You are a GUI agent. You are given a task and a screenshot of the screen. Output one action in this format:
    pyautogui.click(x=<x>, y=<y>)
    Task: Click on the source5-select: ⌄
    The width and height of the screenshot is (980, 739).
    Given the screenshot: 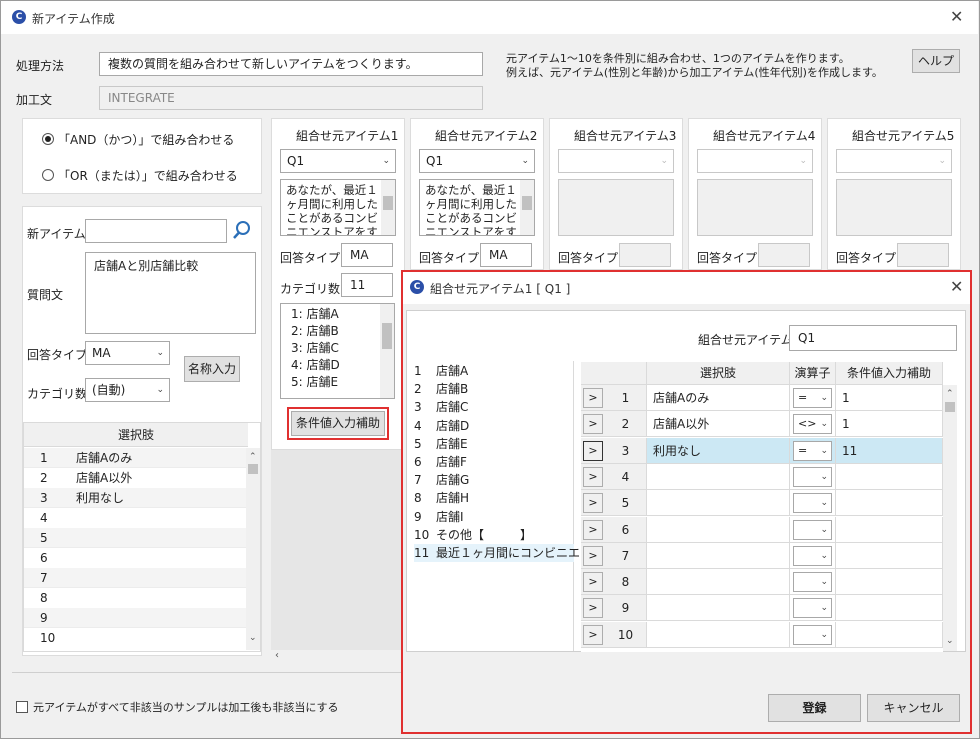 What is the action you would take?
    pyautogui.click(x=894, y=161)
    